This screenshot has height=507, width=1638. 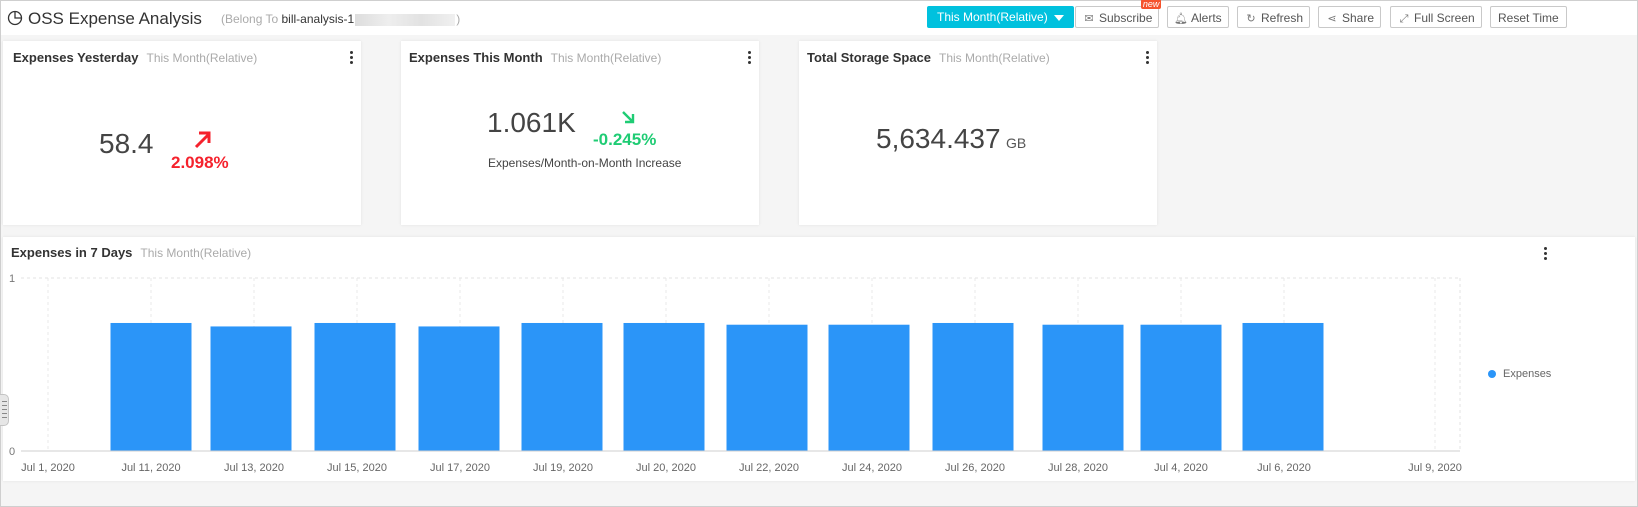 What do you see at coordinates (1016, 143) in the screenshot?
I see `metric-unit: GB` at bounding box center [1016, 143].